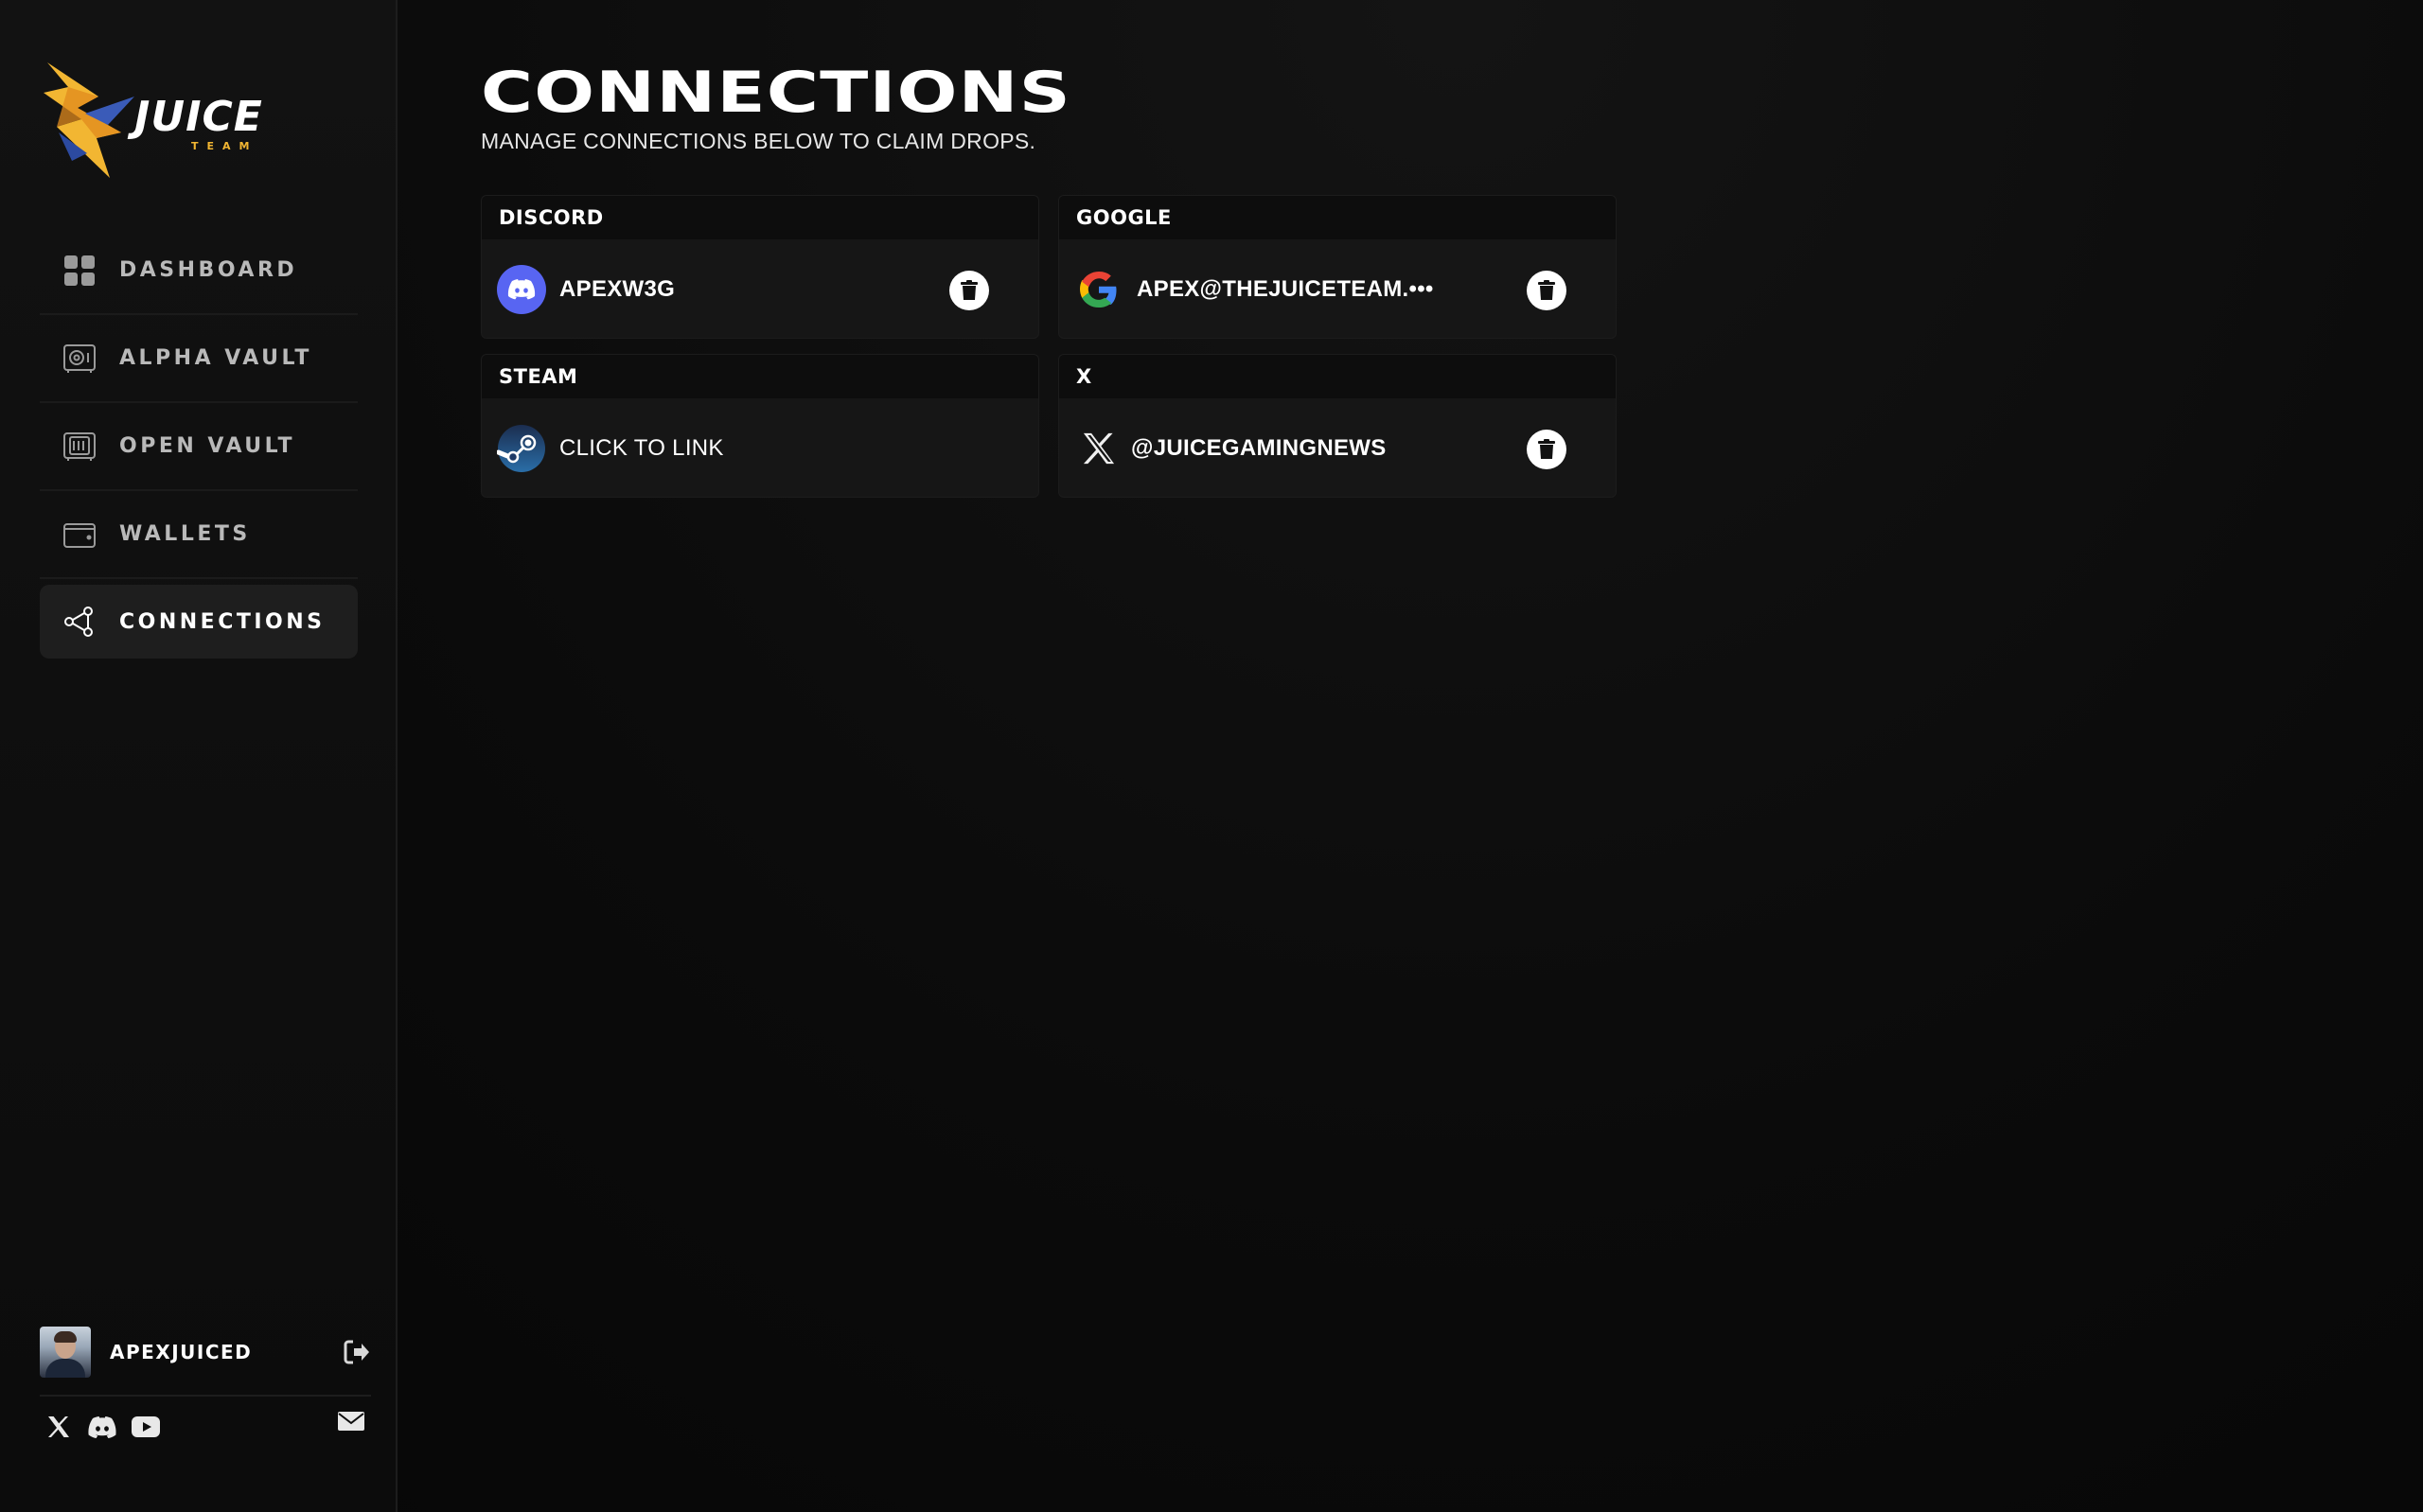  I want to click on sidebar-item-connections: CONNECTIONS, so click(199, 622).